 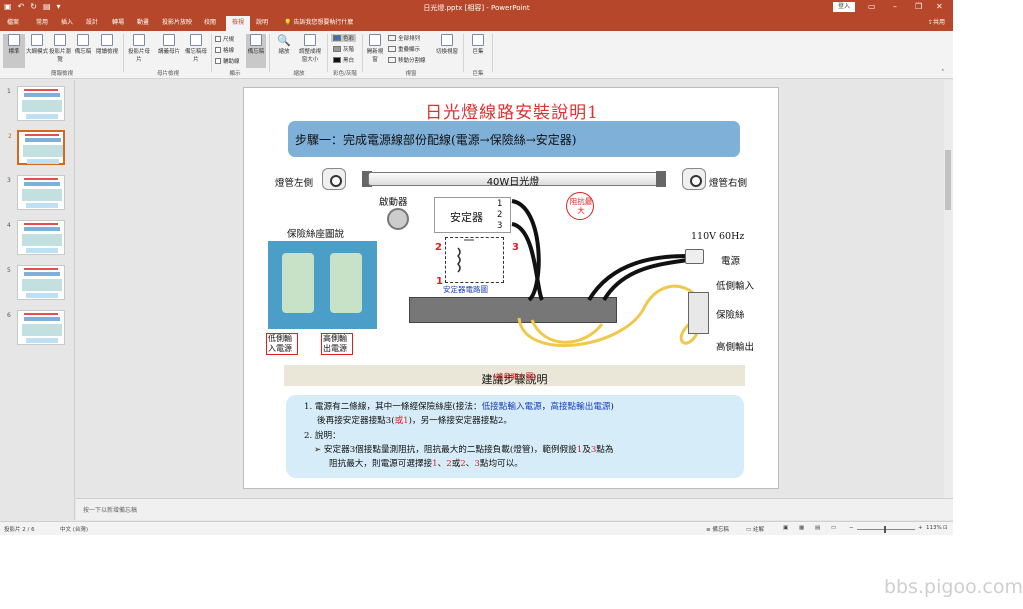 I want to click on tab-review: 校閱, so click(x=210, y=23).